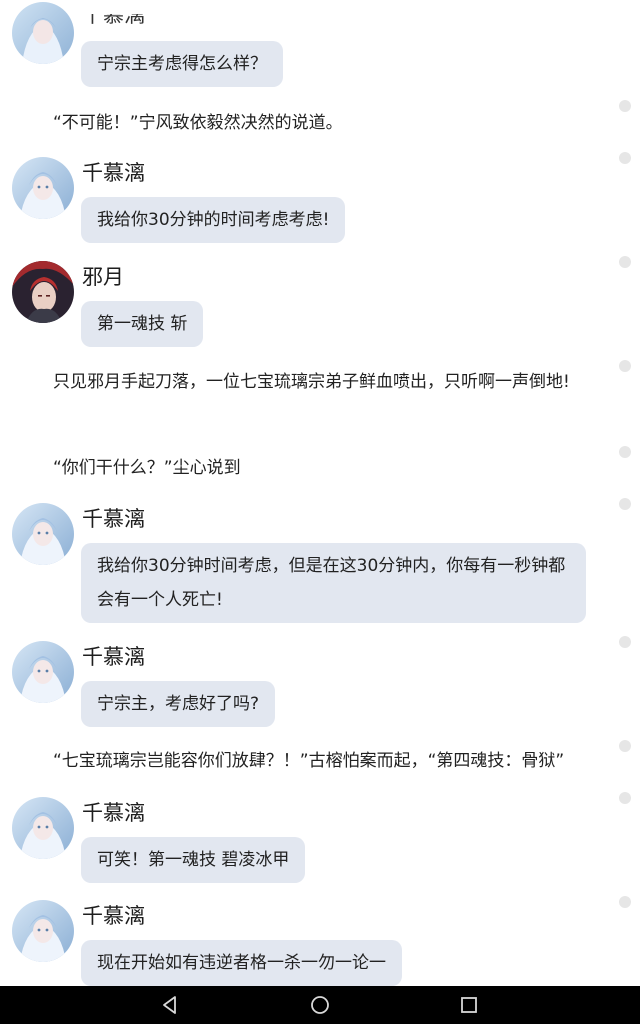  What do you see at coordinates (103, 277) in the screenshot?
I see `speaker-name: 邪月` at bounding box center [103, 277].